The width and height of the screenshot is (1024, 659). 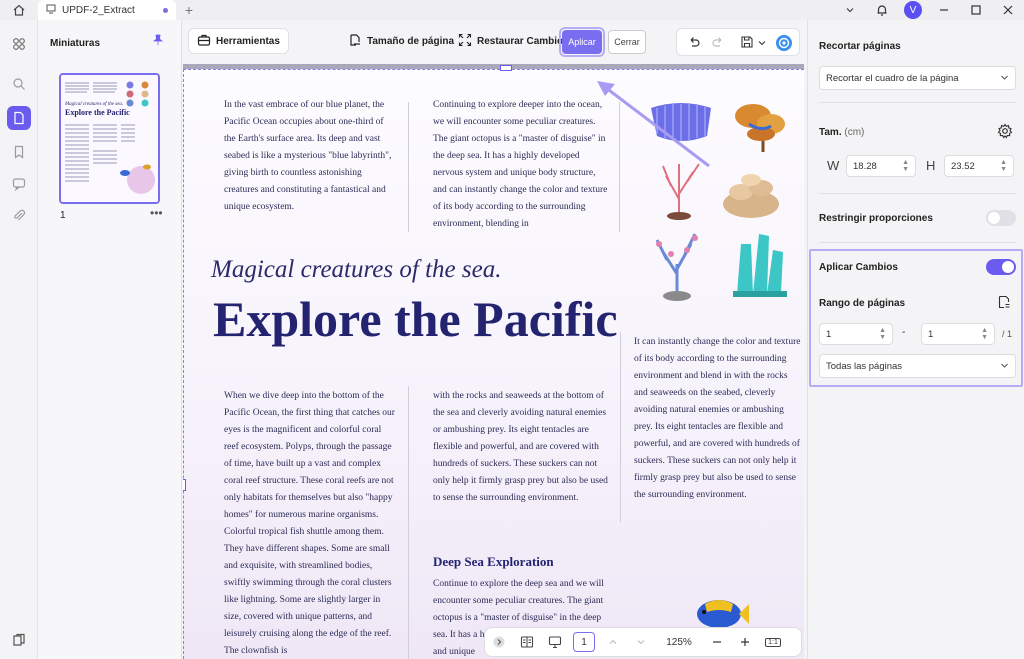 I want to click on page-range-icon, so click(x=1004, y=303).